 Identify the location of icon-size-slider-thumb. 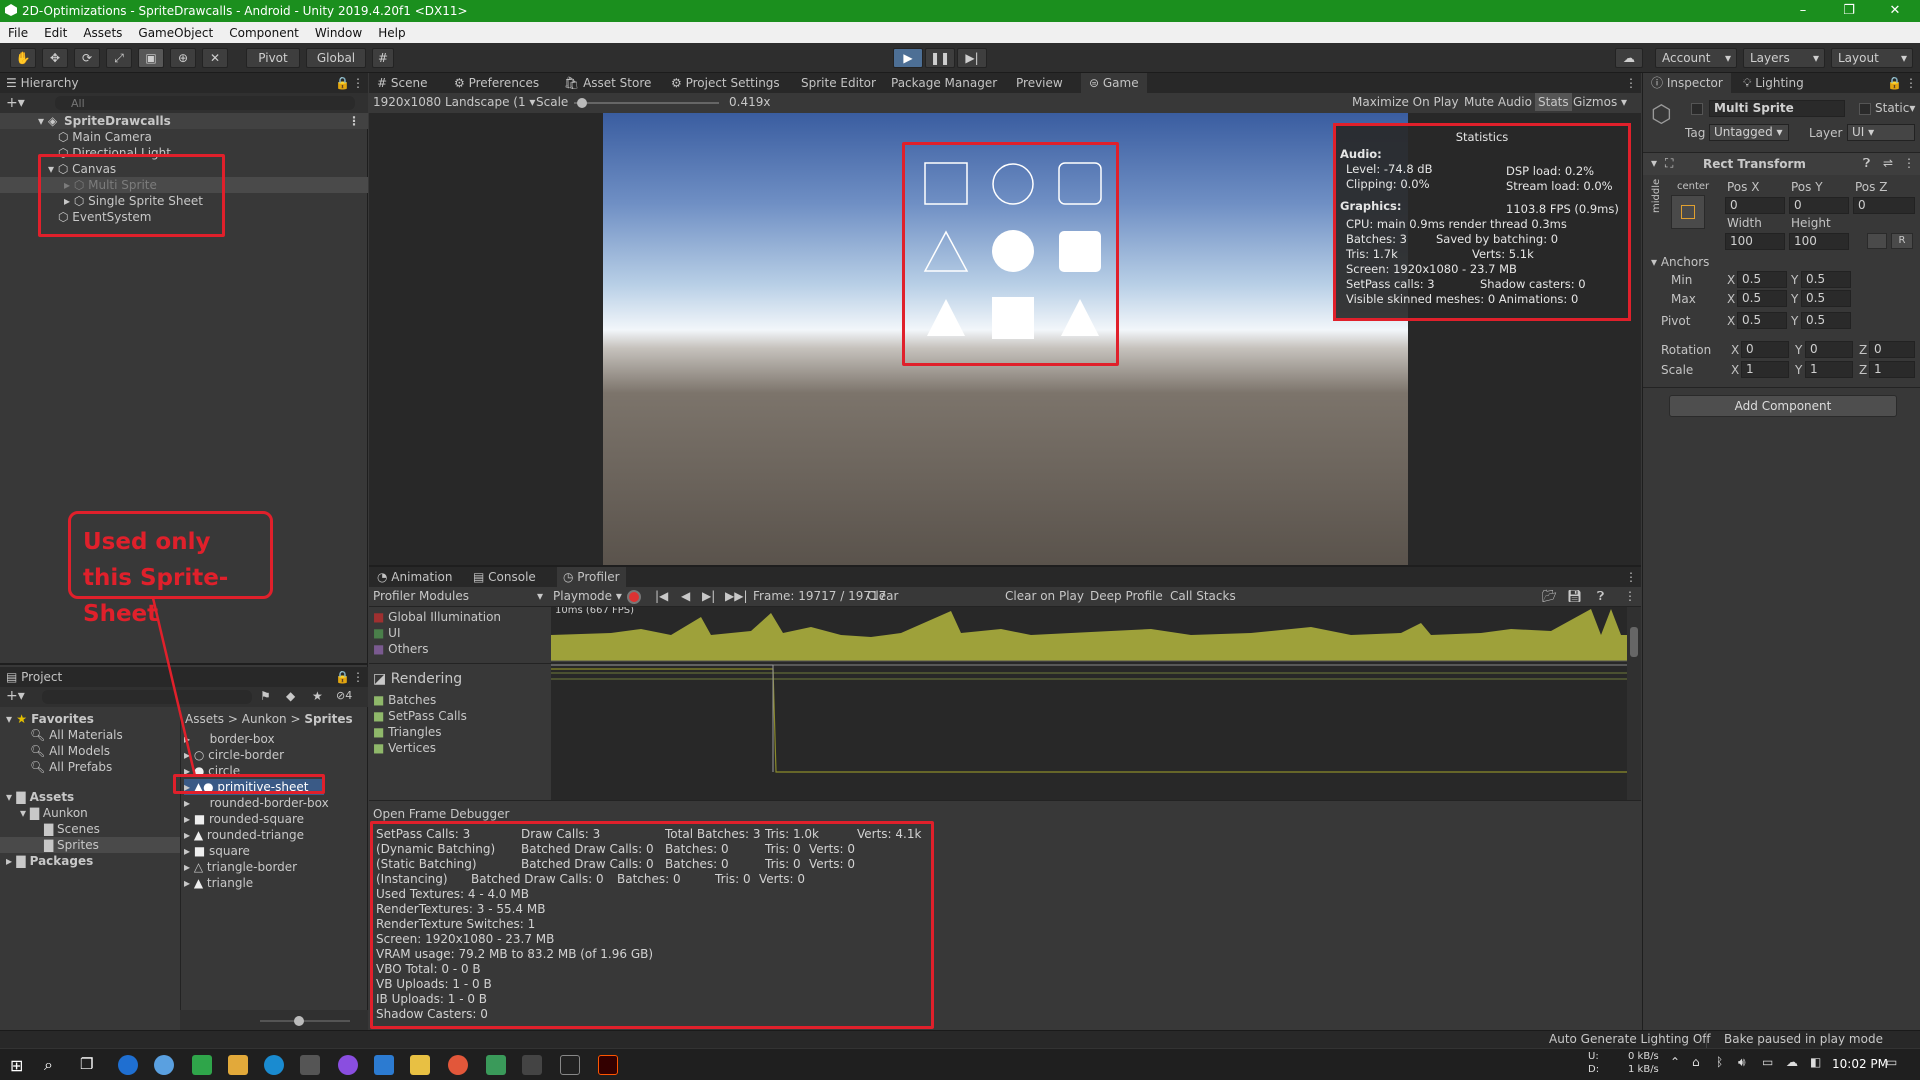
(299, 1021).